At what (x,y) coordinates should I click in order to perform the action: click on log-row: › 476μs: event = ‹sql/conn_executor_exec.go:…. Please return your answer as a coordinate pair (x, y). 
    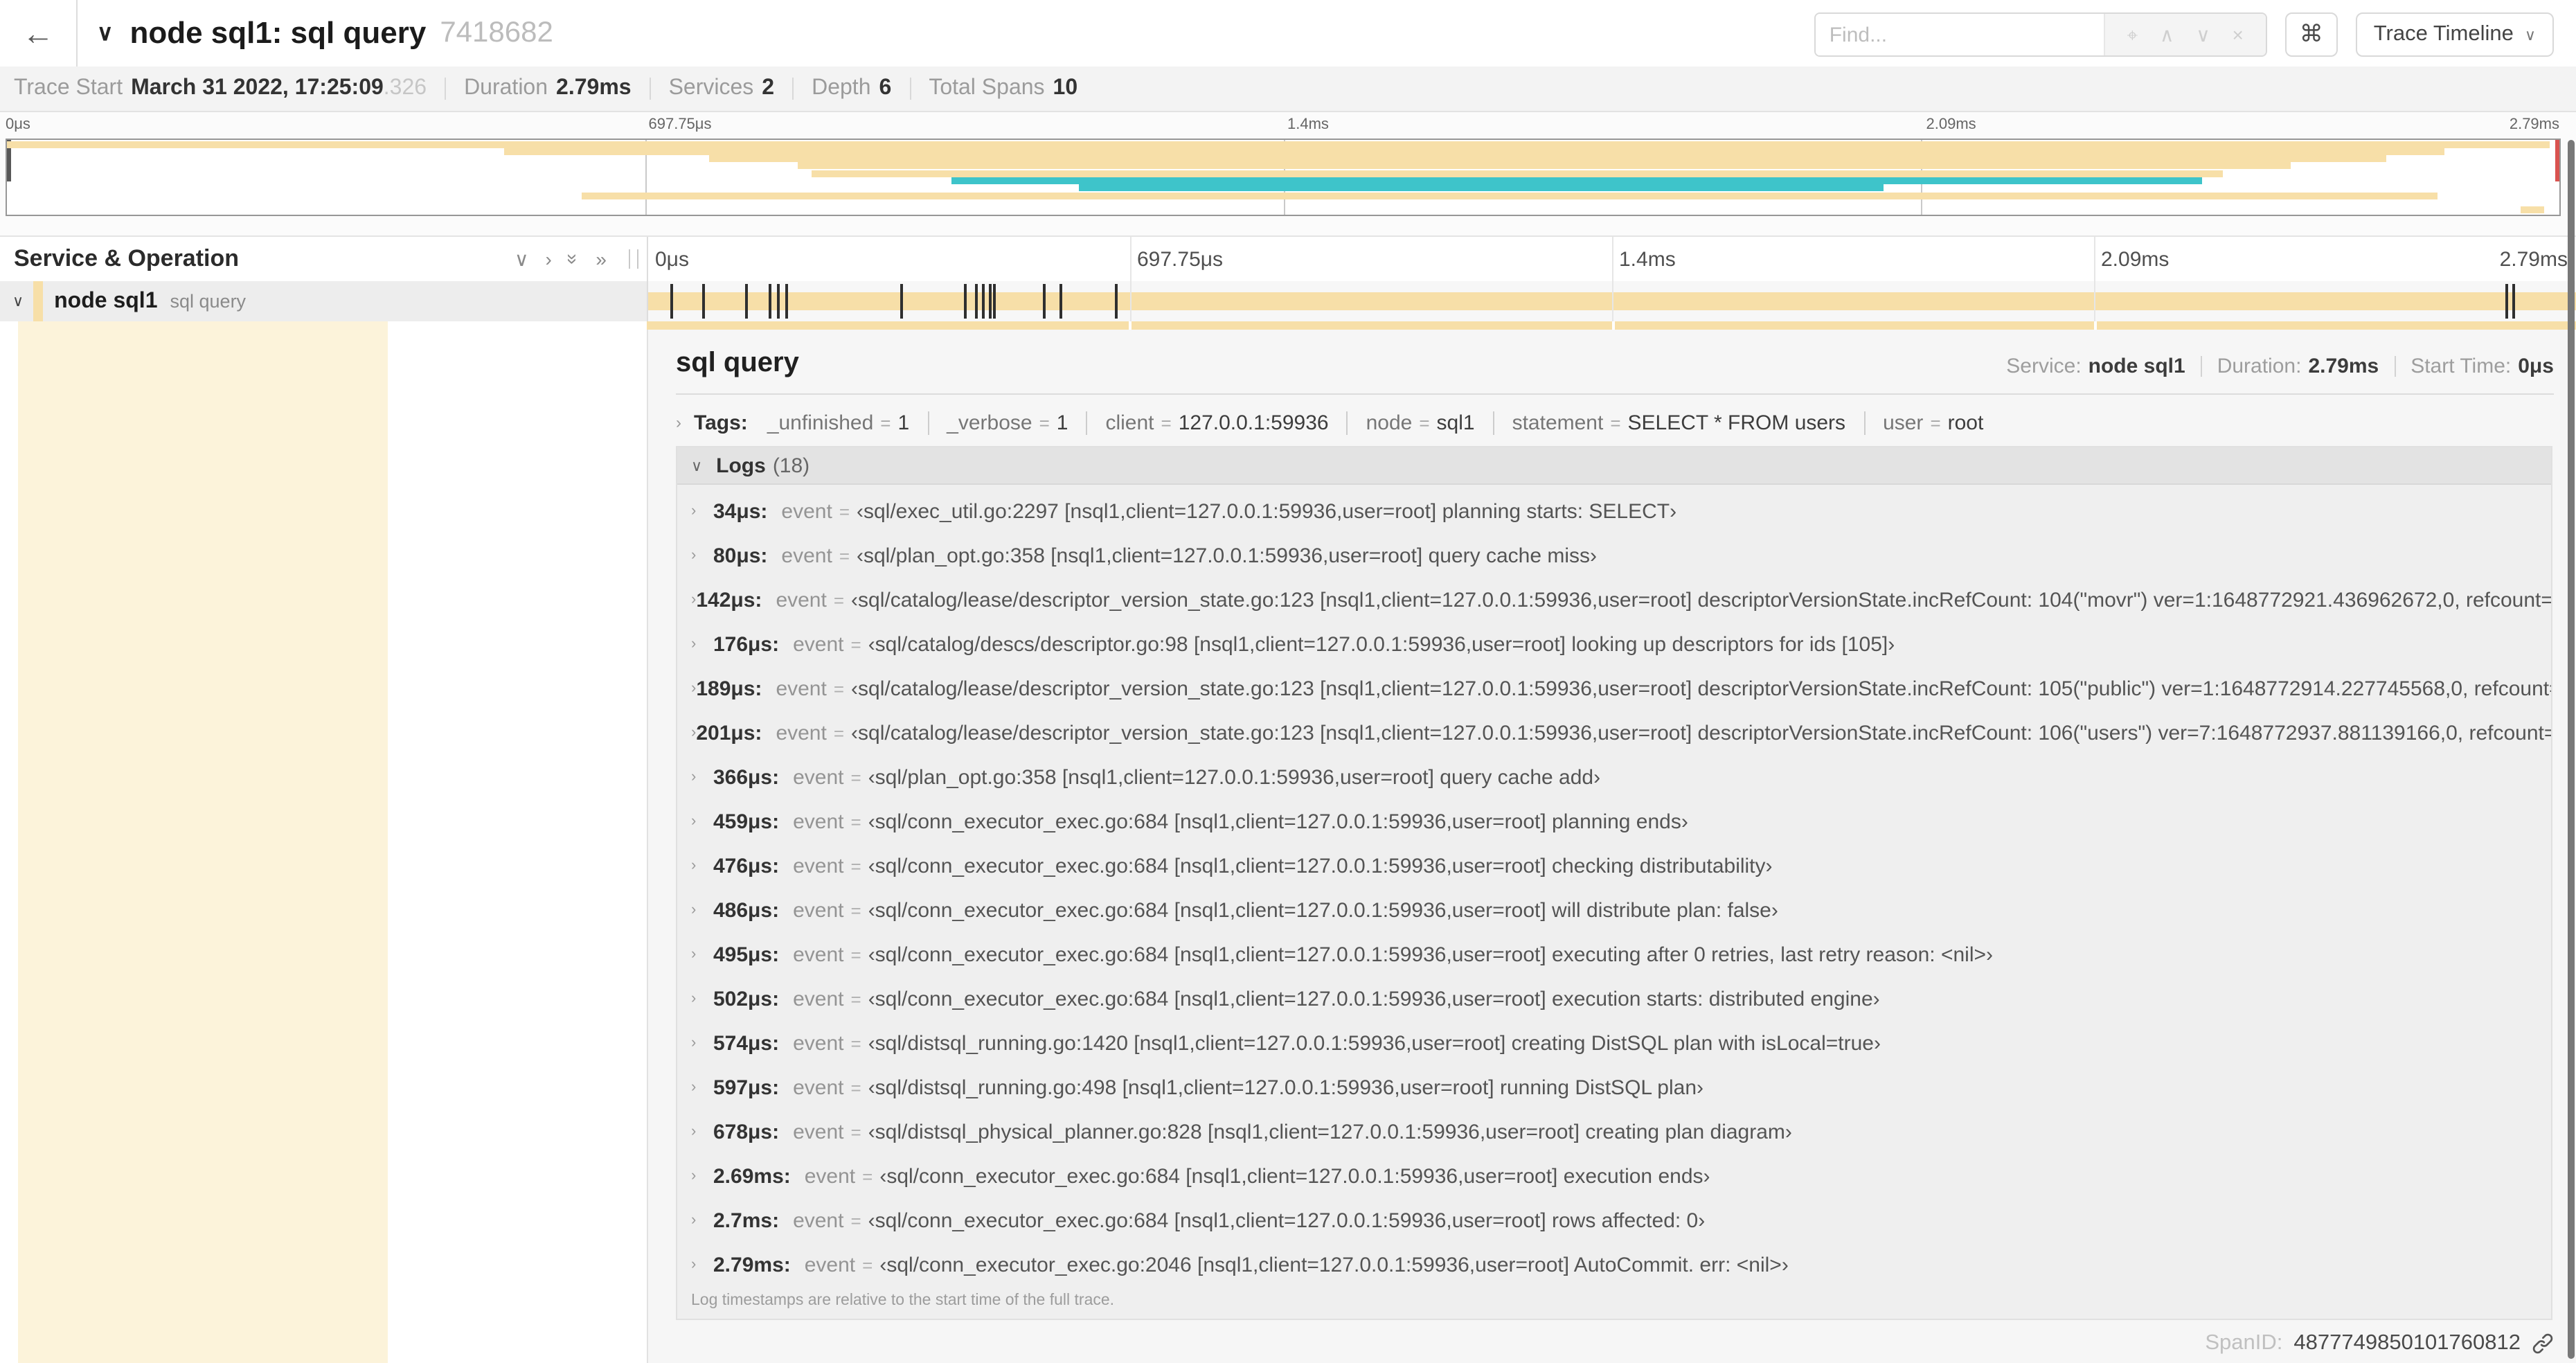
    Looking at the image, I should click on (1614, 866).